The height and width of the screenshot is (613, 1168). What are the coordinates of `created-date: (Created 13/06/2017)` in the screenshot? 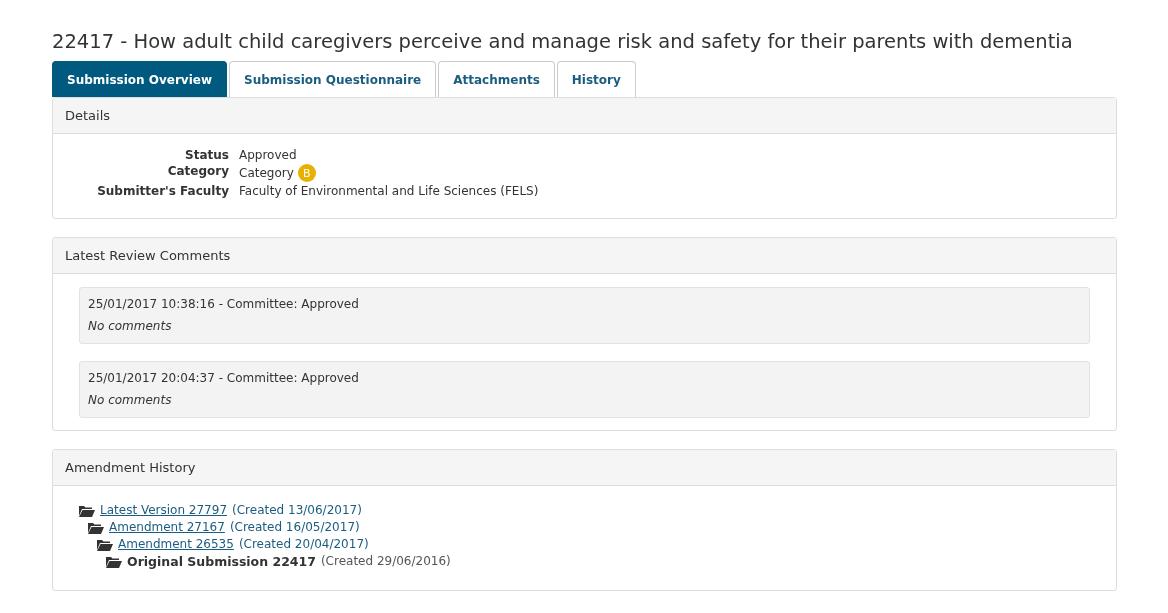 It's located at (297, 510).